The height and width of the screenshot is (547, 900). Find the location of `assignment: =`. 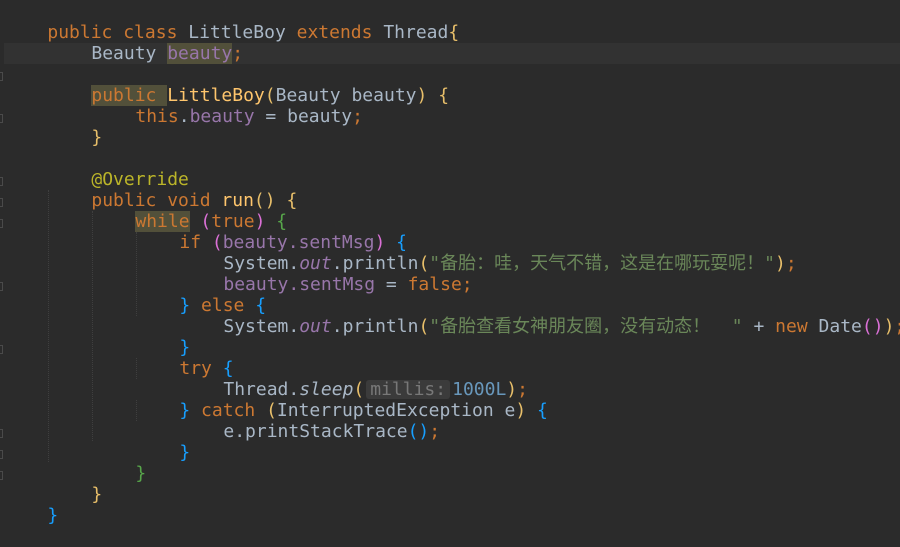

assignment: = is located at coordinates (391, 284).